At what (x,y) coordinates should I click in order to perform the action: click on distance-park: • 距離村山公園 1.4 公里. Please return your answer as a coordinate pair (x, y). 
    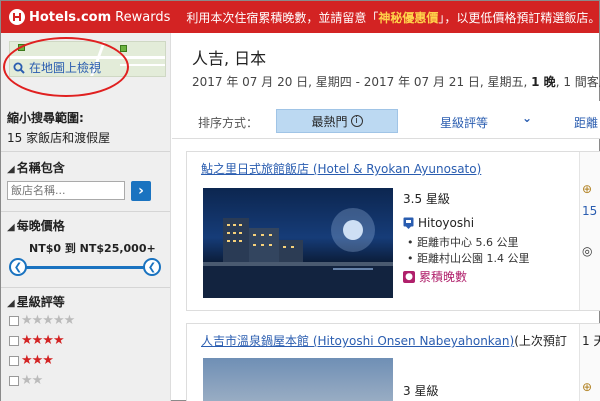
    Looking at the image, I should click on (468, 258).